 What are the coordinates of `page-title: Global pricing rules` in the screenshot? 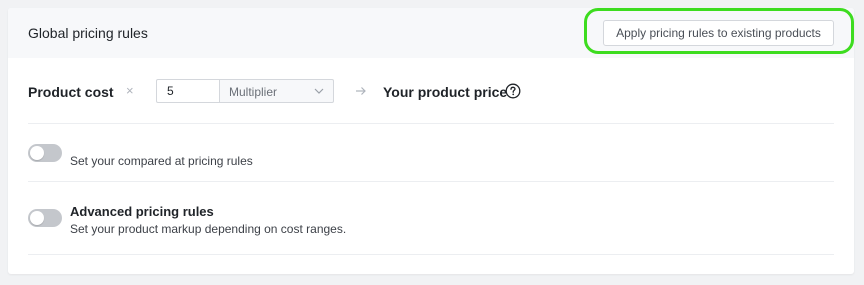 It's located at (88, 33).